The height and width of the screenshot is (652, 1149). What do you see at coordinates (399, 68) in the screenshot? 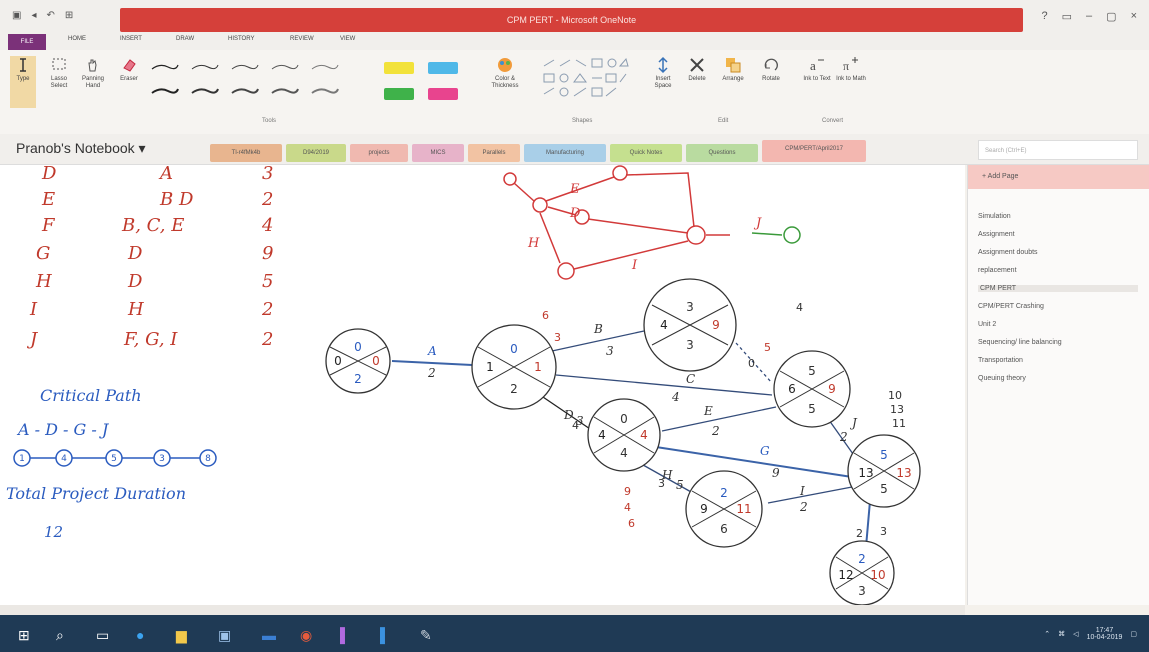
I see `highlighter-yellow` at bounding box center [399, 68].